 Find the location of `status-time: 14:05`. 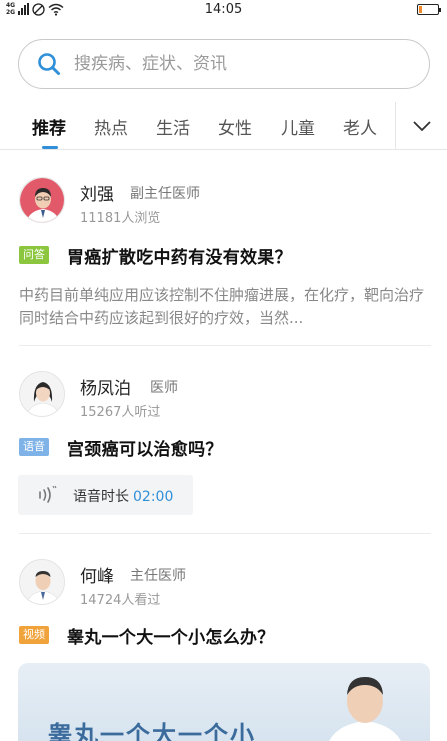

status-time: 14:05 is located at coordinates (223, 9).